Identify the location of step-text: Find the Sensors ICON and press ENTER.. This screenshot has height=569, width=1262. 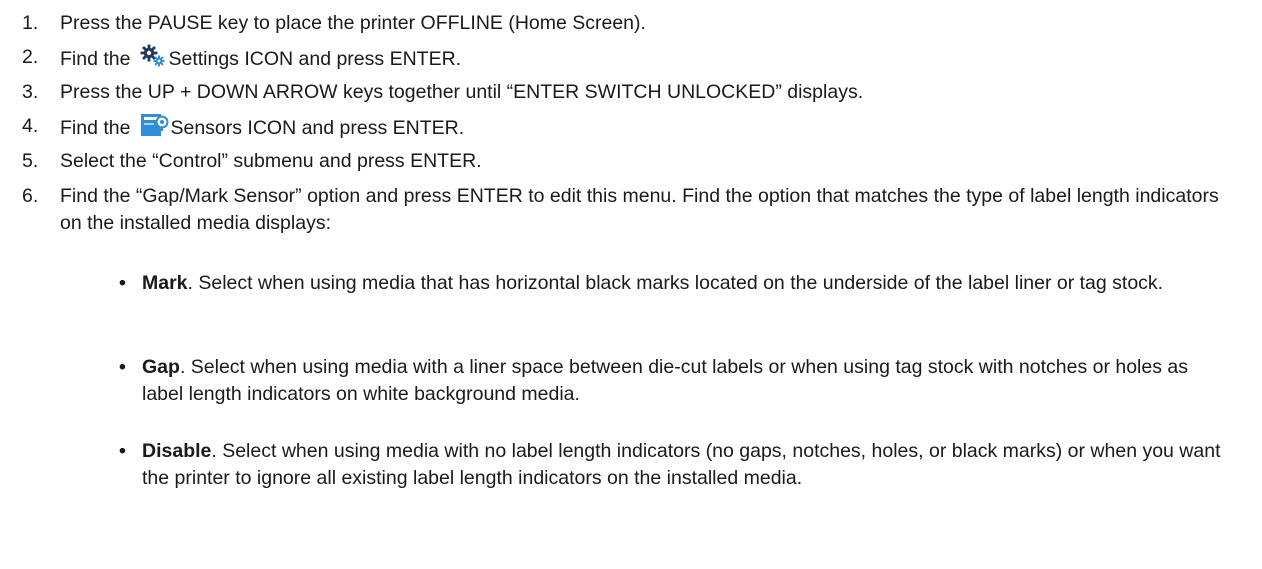
(650, 129).